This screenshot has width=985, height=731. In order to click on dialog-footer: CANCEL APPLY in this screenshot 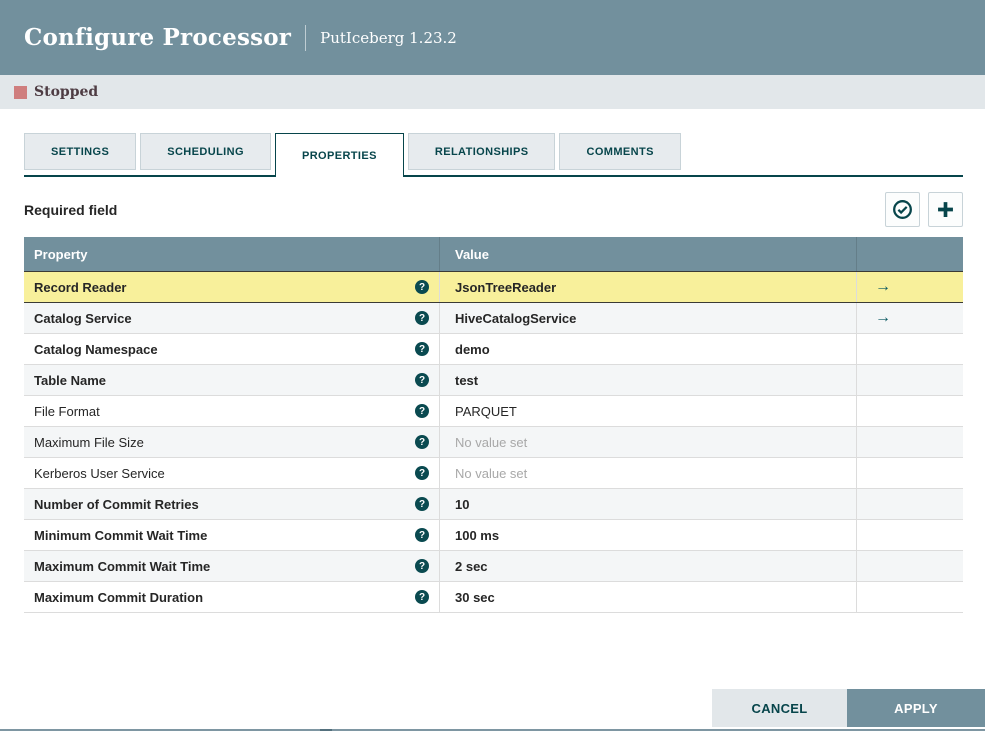, I will do `click(848, 708)`.